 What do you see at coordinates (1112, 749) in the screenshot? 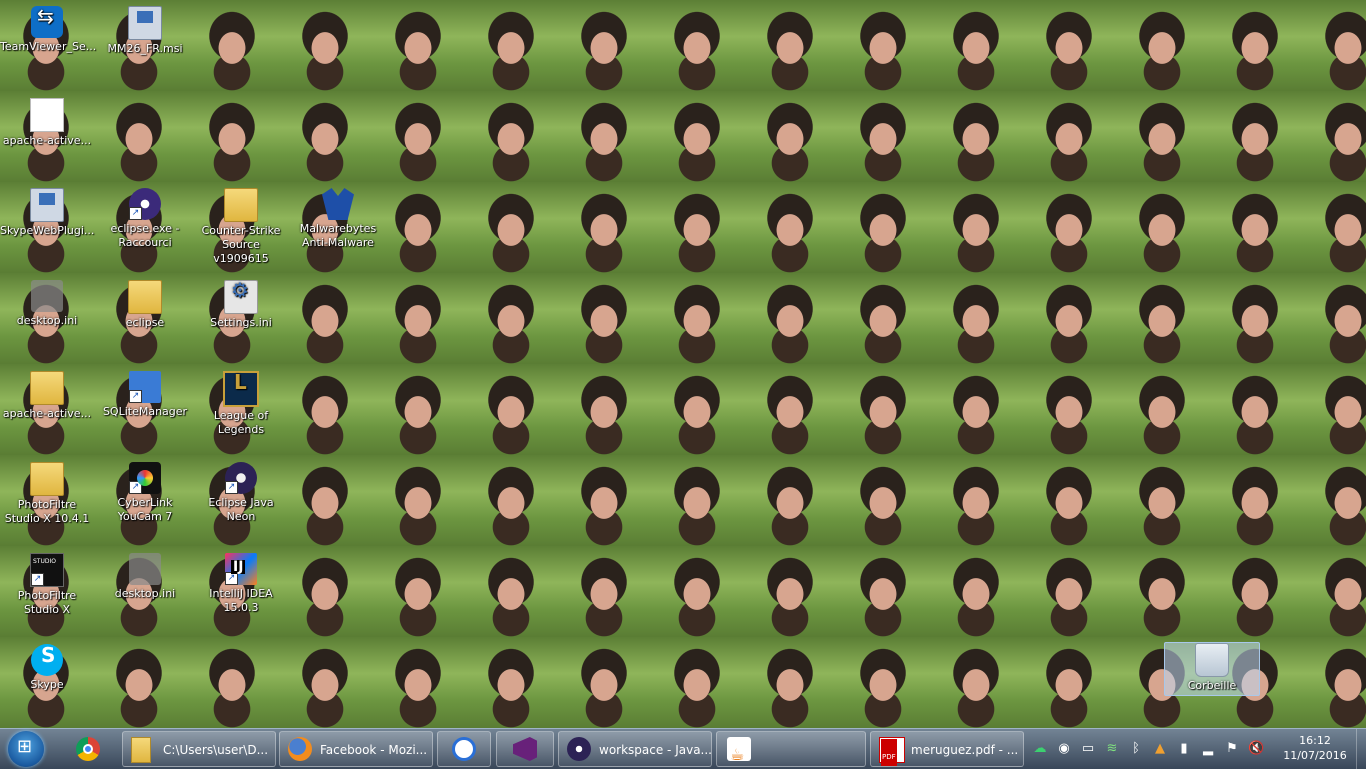
I see `wifi-icon: ≋` at bounding box center [1112, 749].